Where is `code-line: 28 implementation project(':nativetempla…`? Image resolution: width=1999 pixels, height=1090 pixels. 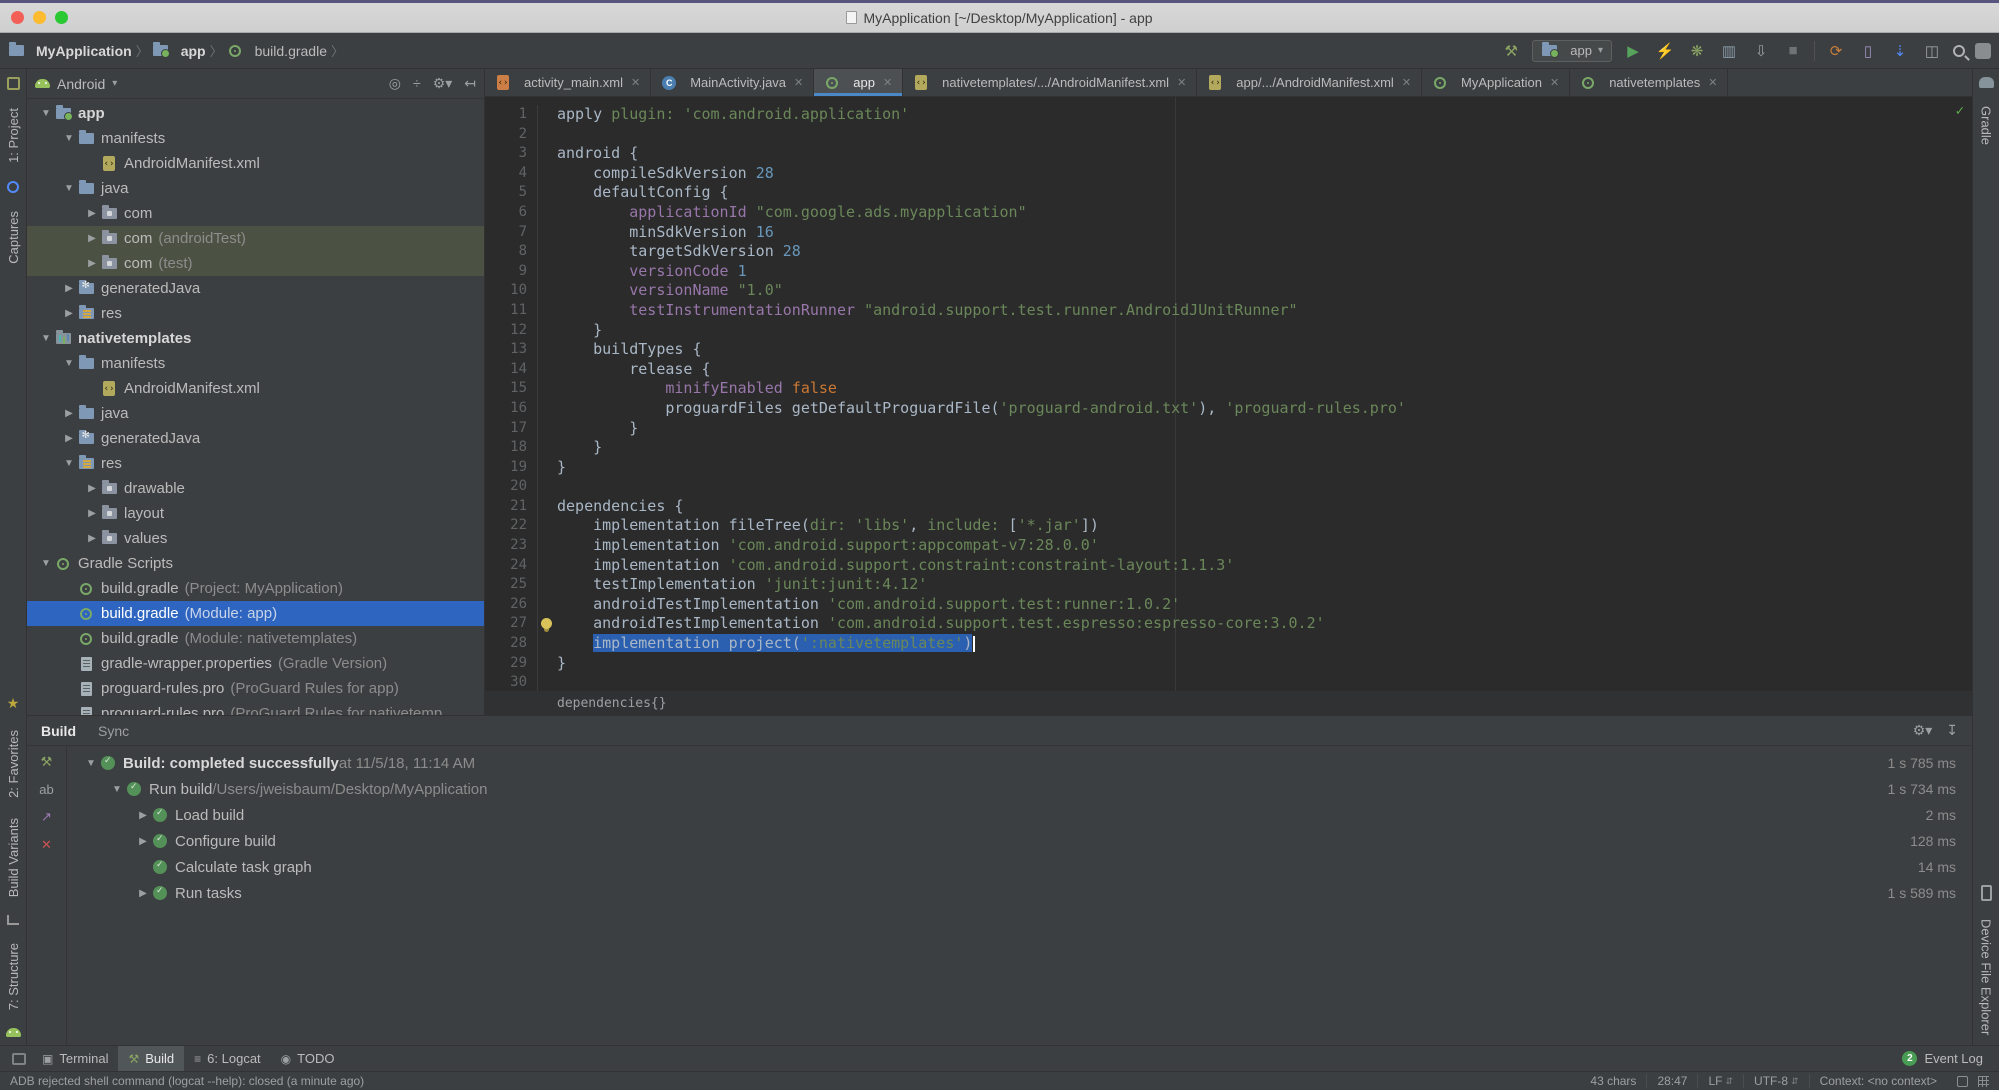 code-line: 28 implementation project(':nativetempla… is located at coordinates (1228, 644).